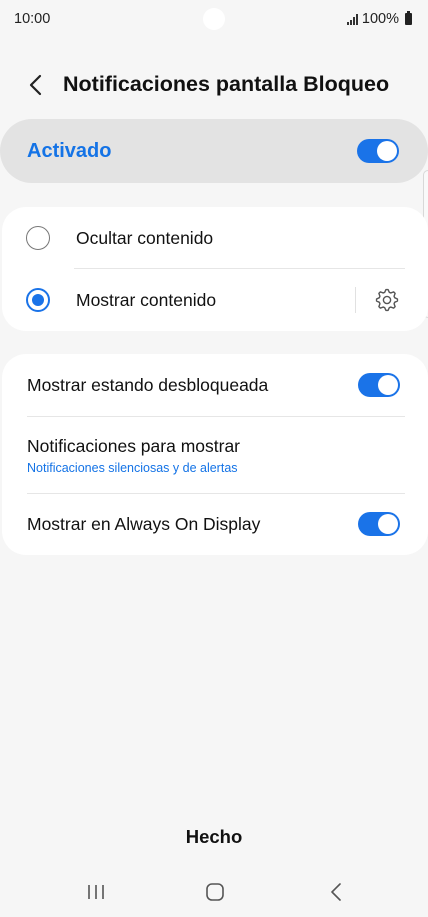 The height and width of the screenshot is (917, 428). Describe the element at coordinates (352, 19) in the screenshot. I see `signal-icon` at that location.